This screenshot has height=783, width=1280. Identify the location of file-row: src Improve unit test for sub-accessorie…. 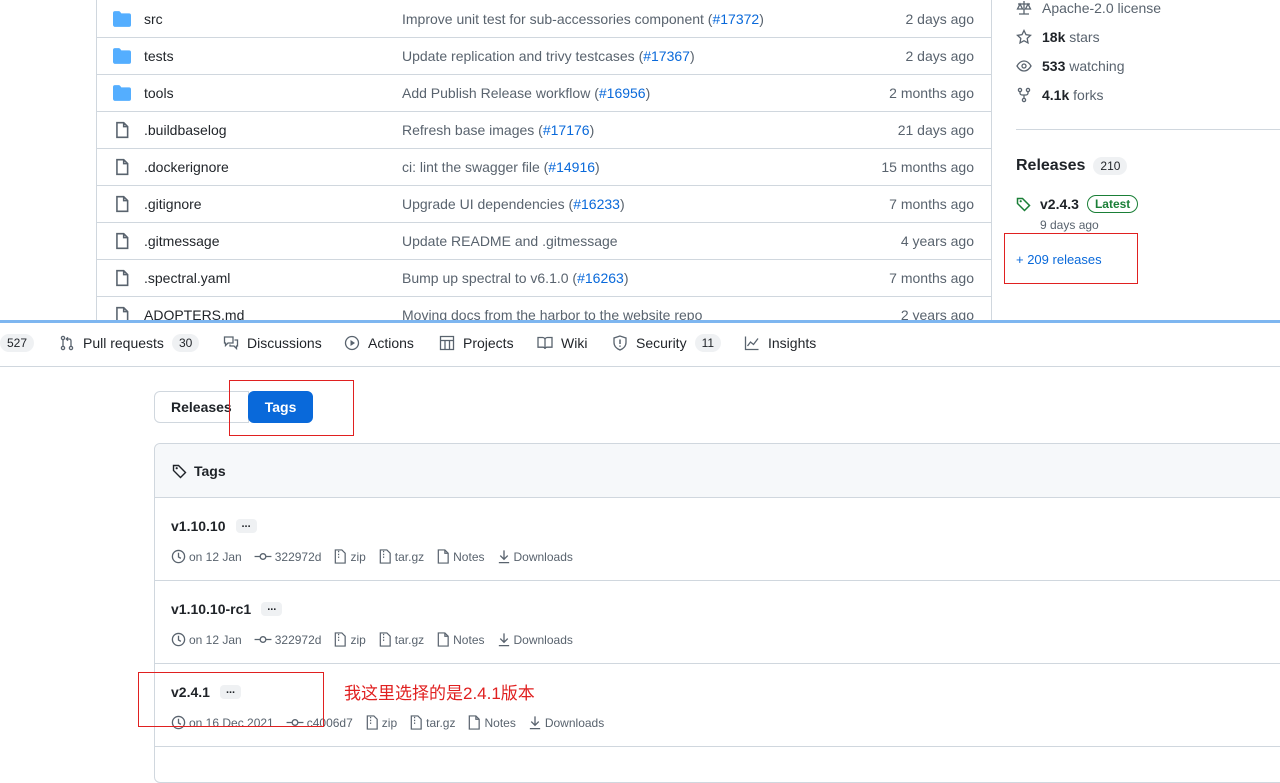
(544, 18).